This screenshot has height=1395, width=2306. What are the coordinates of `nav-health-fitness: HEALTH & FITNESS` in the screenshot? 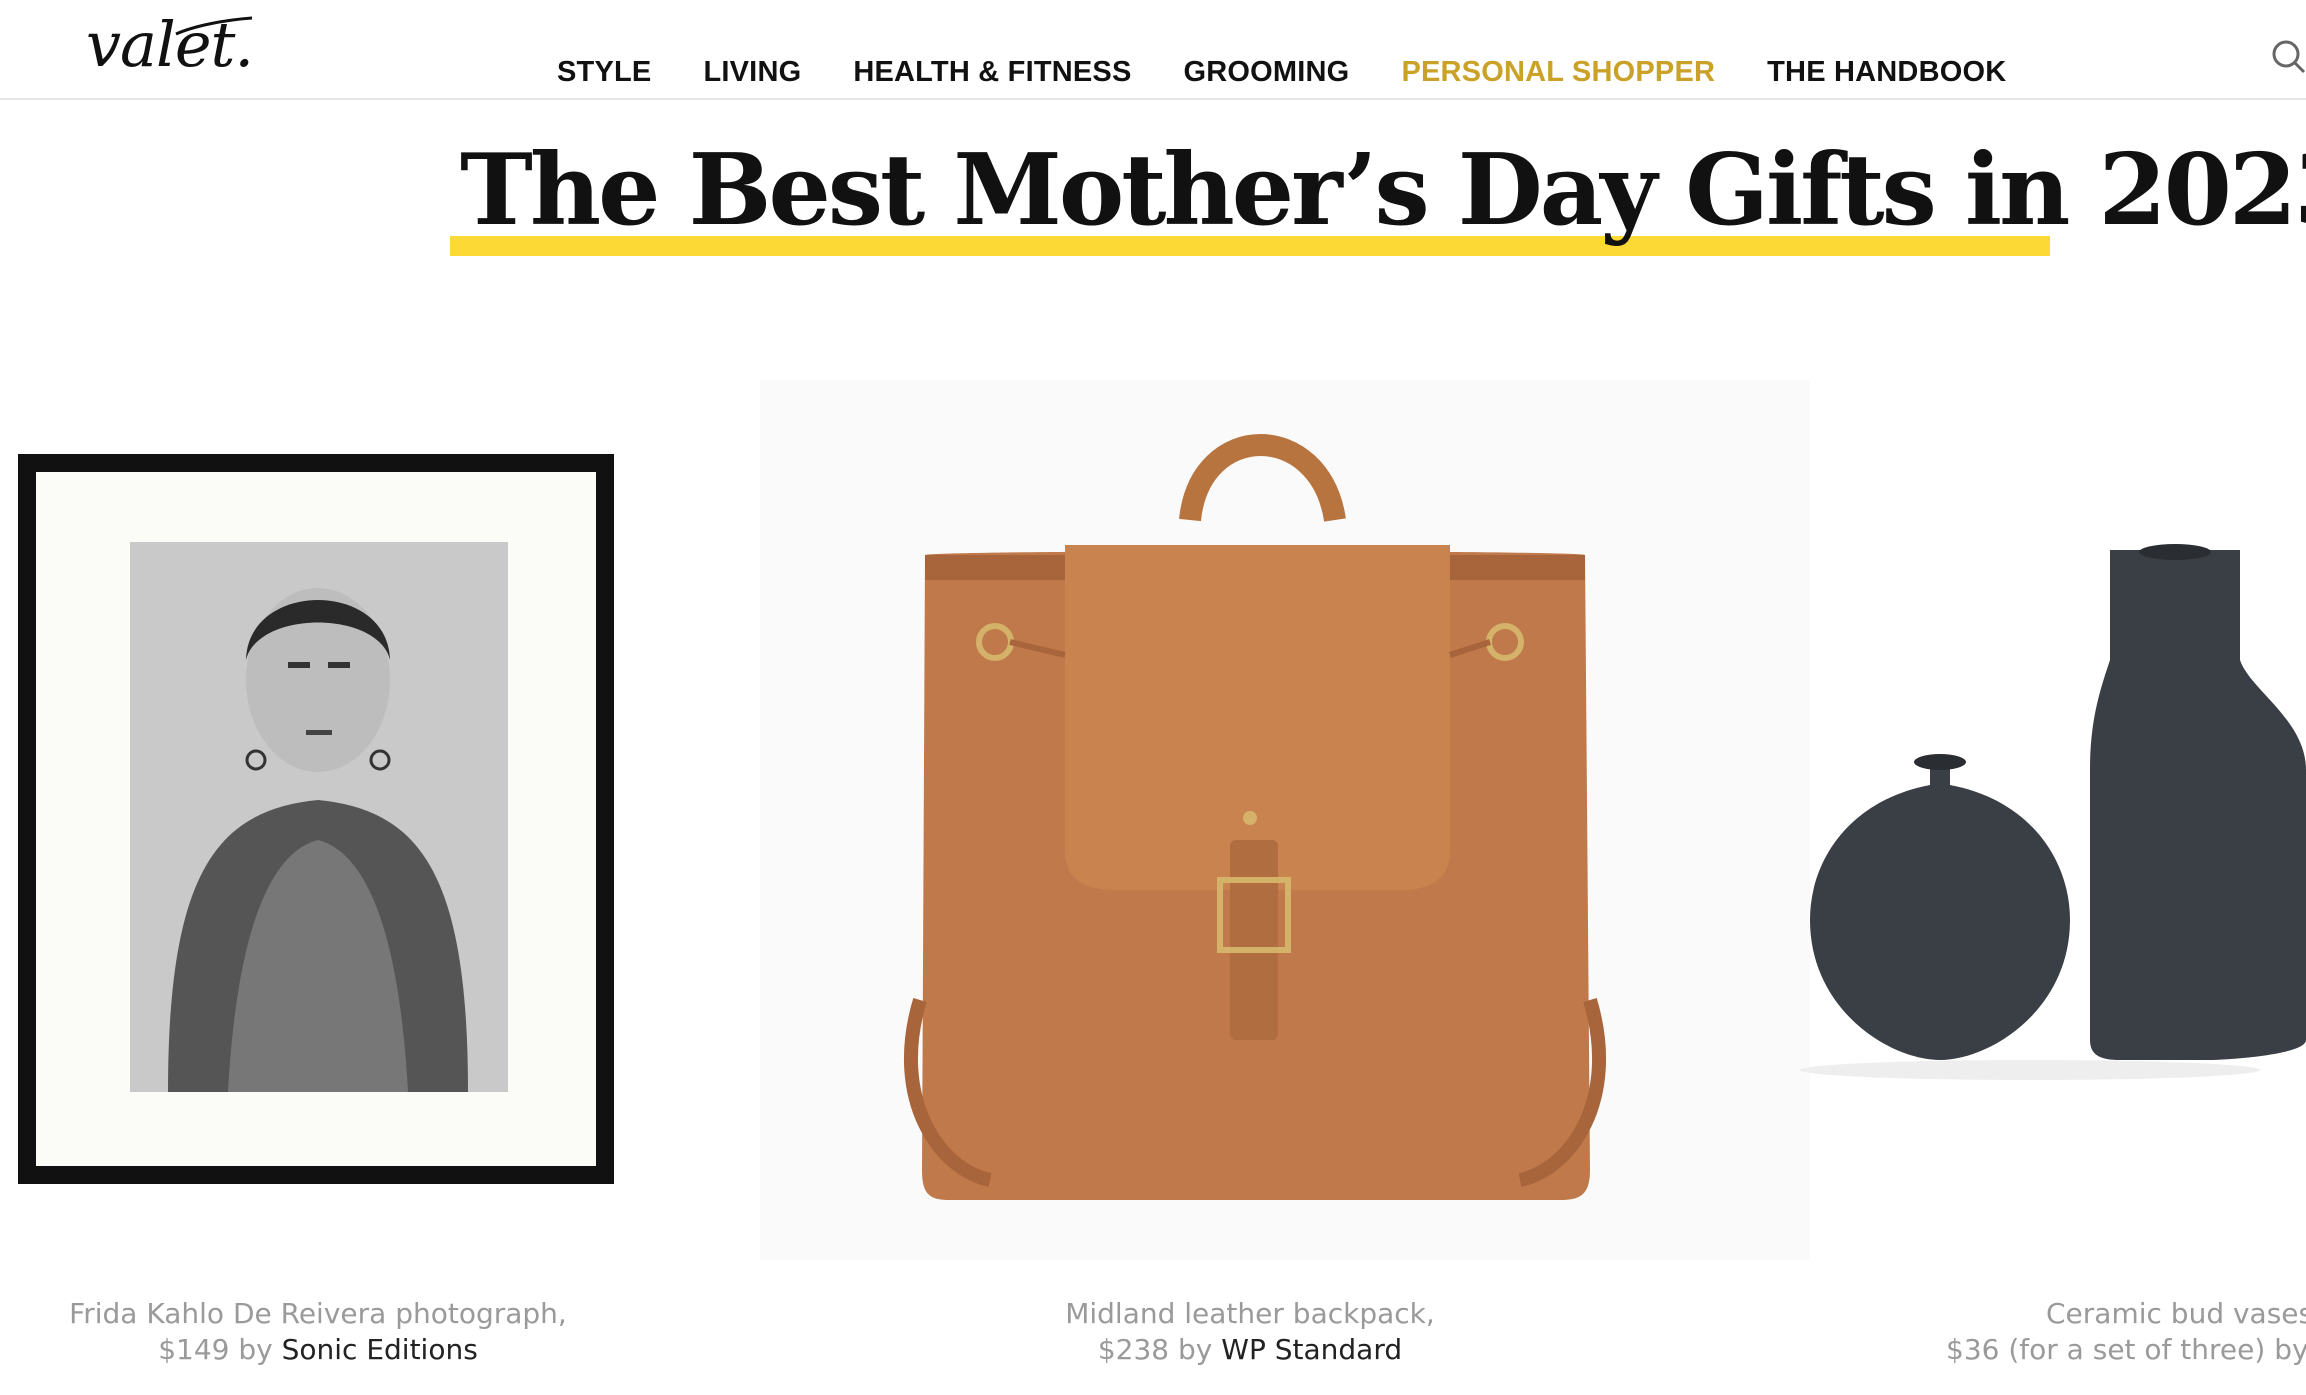 It's located at (992, 72).